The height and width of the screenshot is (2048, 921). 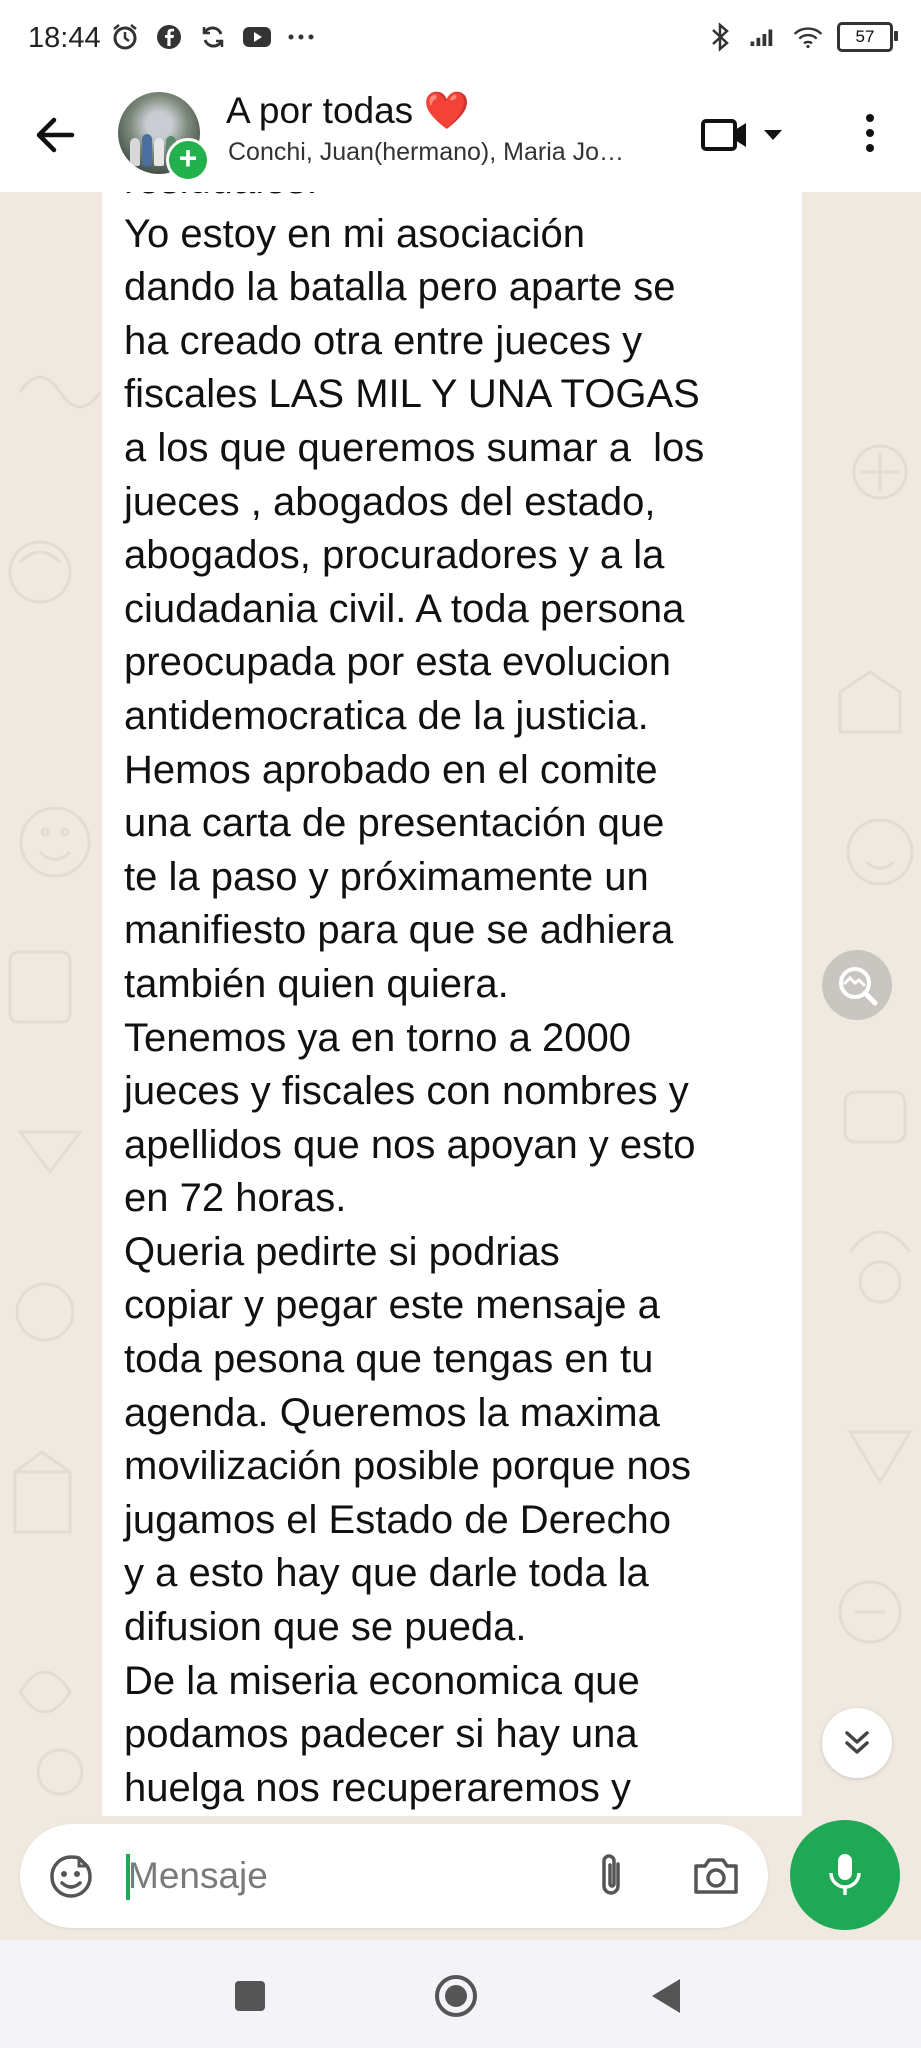 I want to click on home-button, so click(x=456, y=1996).